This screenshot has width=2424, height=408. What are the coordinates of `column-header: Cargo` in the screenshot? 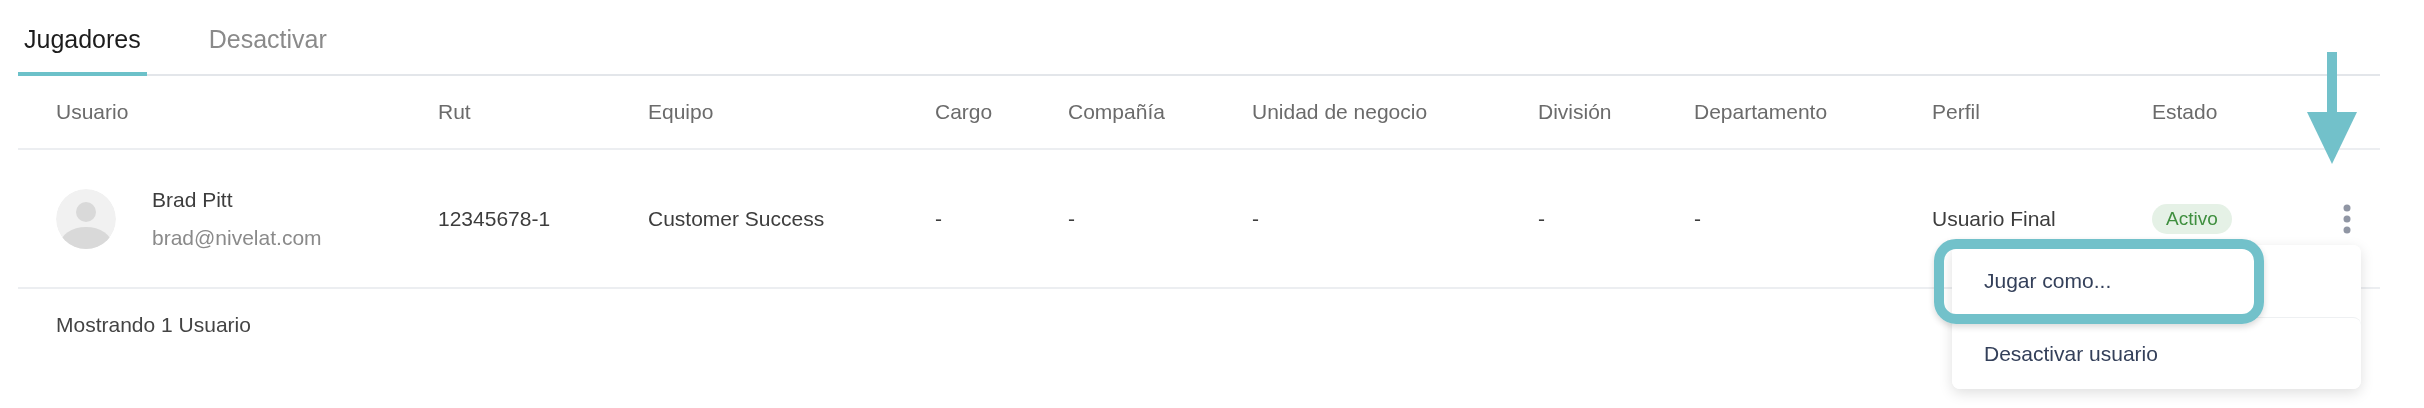 It's located at (964, 112).